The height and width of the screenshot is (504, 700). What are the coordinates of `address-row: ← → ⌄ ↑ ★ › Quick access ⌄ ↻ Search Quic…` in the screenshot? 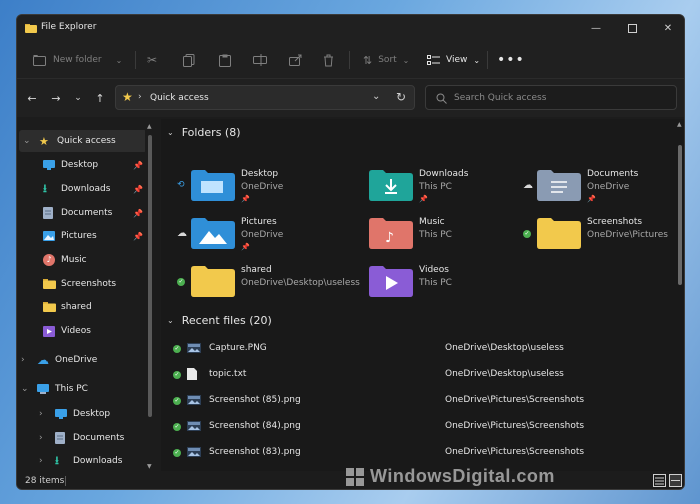 It's located at (350, 98).